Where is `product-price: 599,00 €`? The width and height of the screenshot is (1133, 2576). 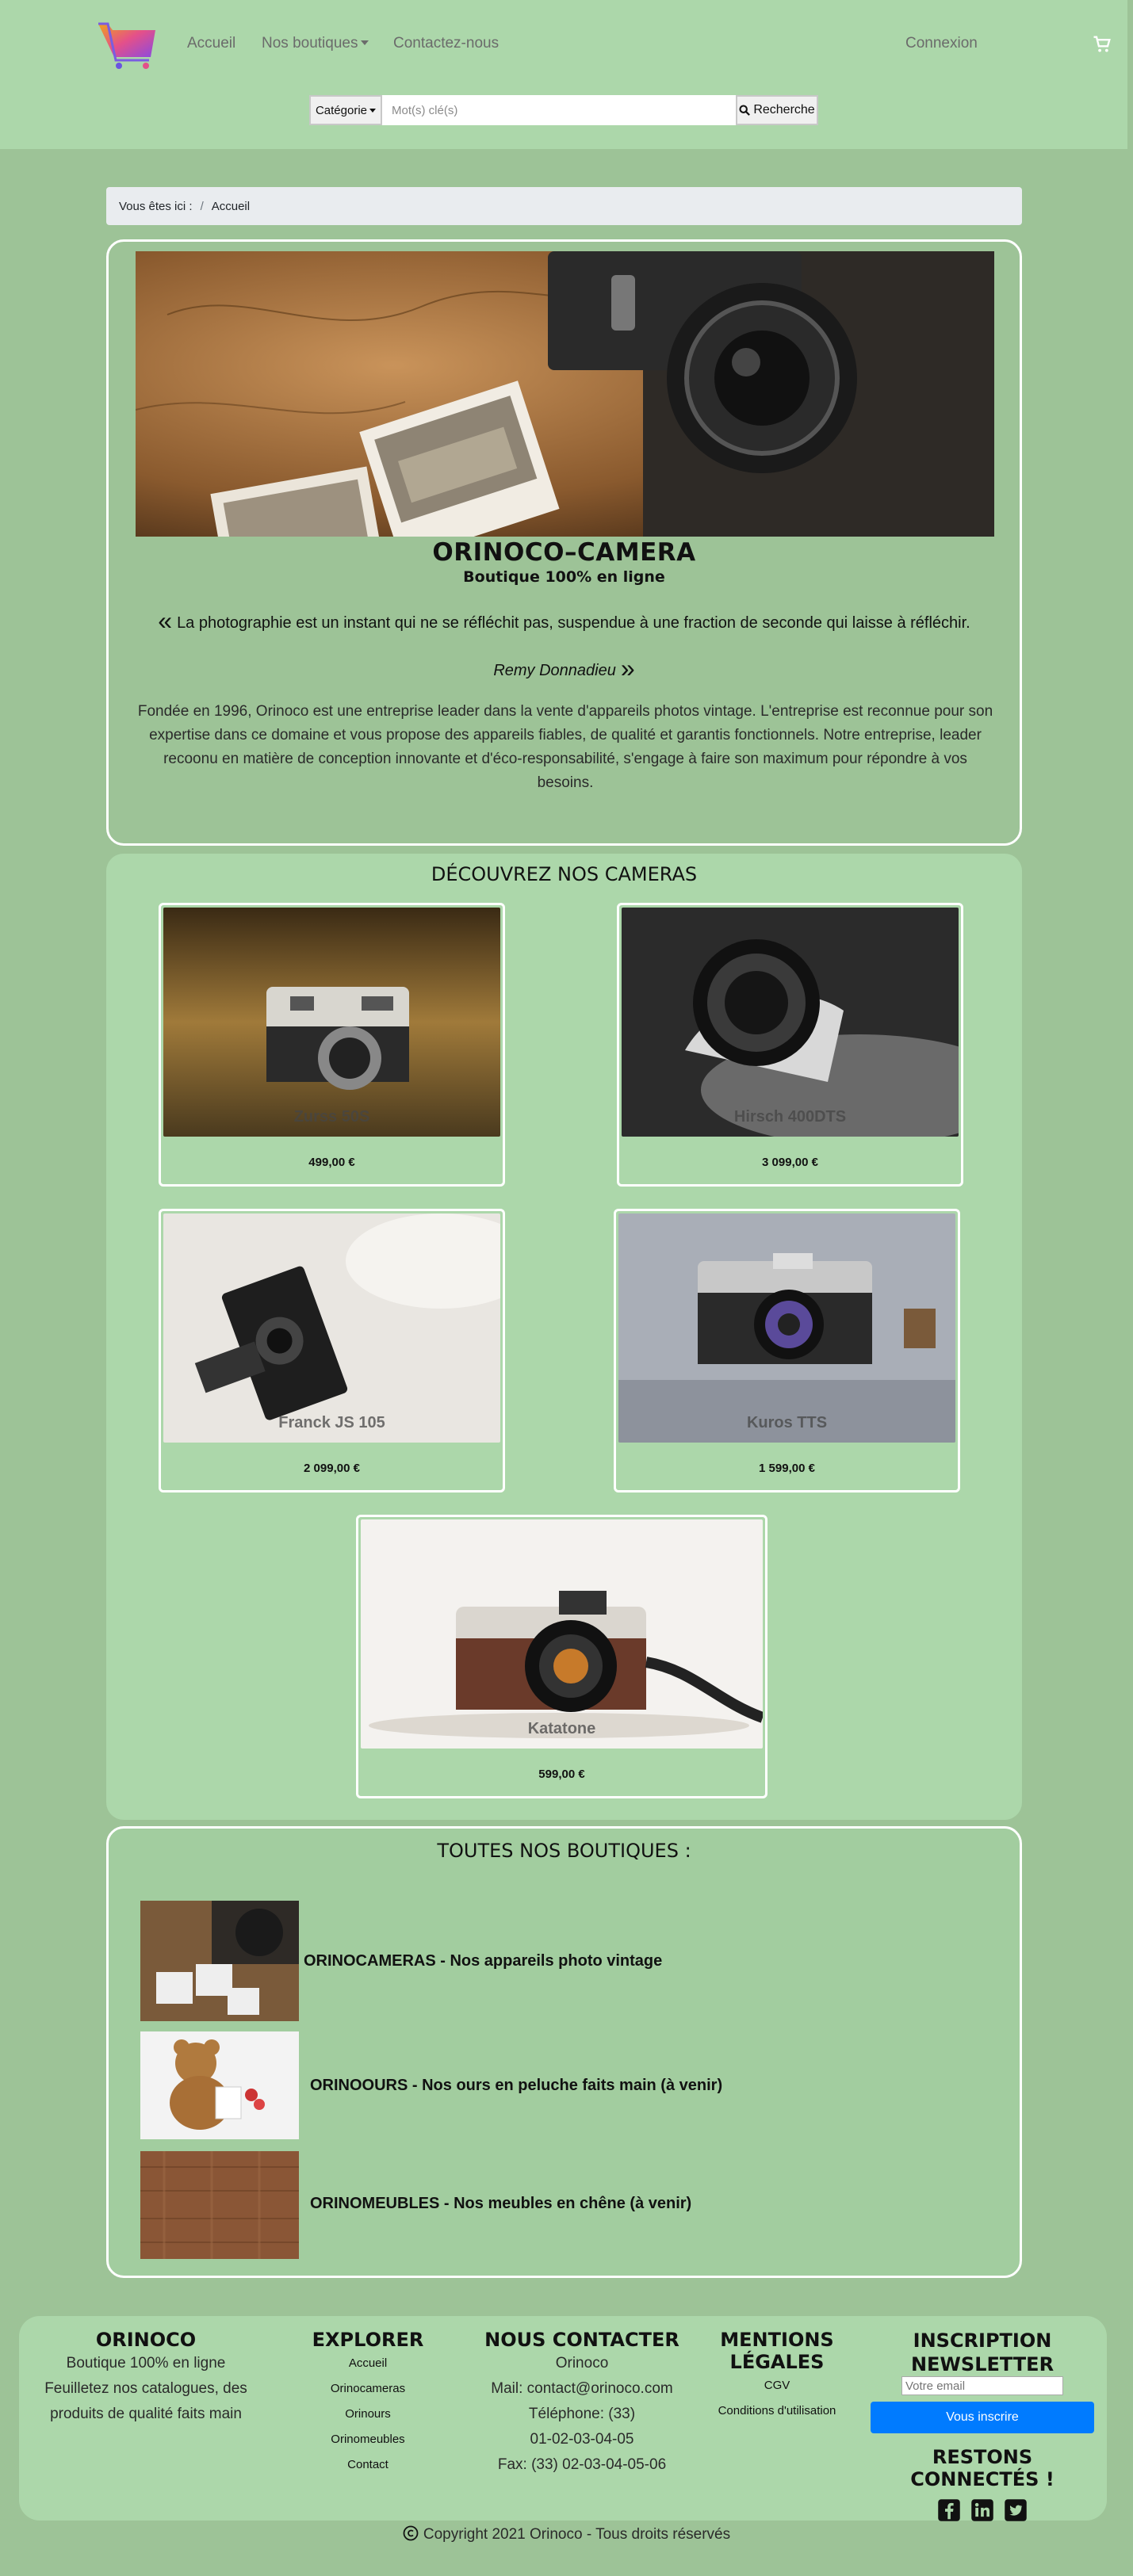
product-price: 599,00 € is located at coordinates (561, 1775).